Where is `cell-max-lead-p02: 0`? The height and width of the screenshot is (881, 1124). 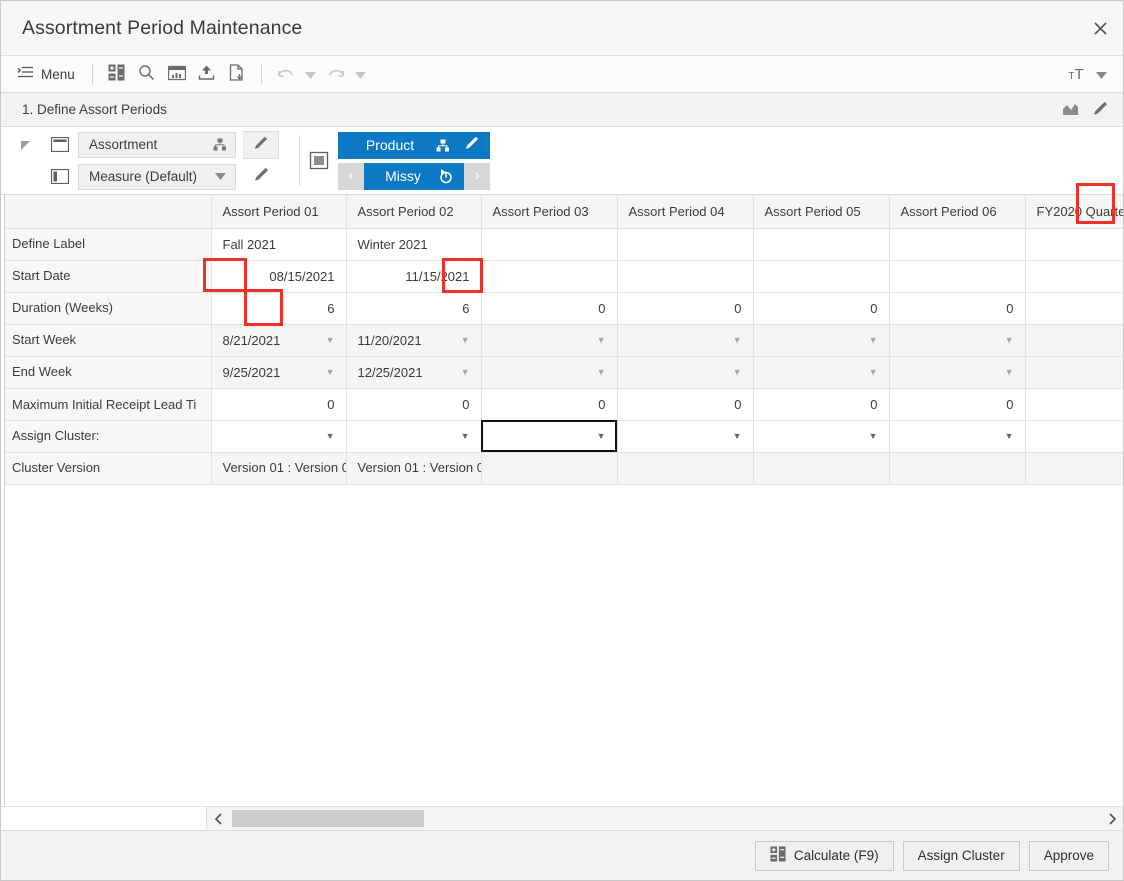 cell-max-lead-p02: 0 is located at coordinates (414, 404).